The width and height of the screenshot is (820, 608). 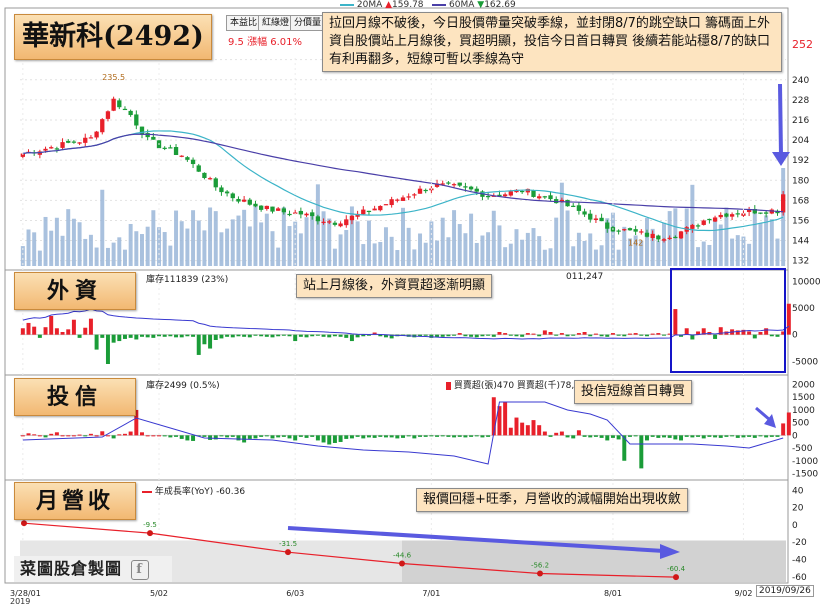 What do you see at coordinates (763, 414) in the screenshot?
I see `trust-arrow-shaft` at bounding box center [763, 414].